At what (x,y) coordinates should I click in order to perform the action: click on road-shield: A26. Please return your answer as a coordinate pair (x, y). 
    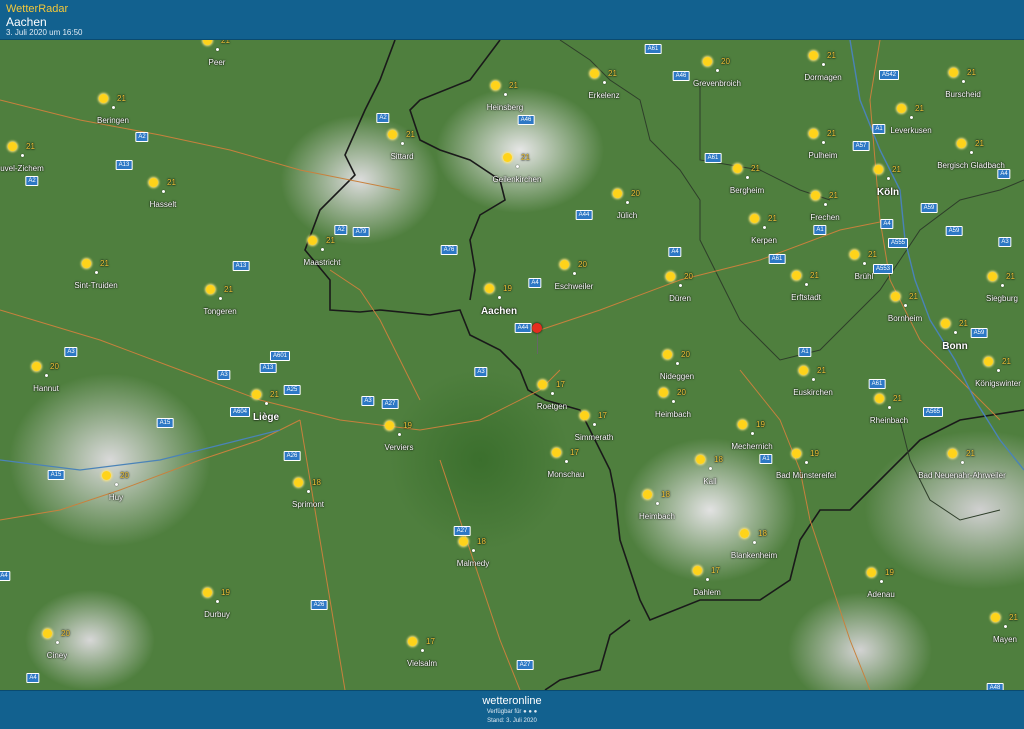
    Looking at the image, I should click on (319, 605).